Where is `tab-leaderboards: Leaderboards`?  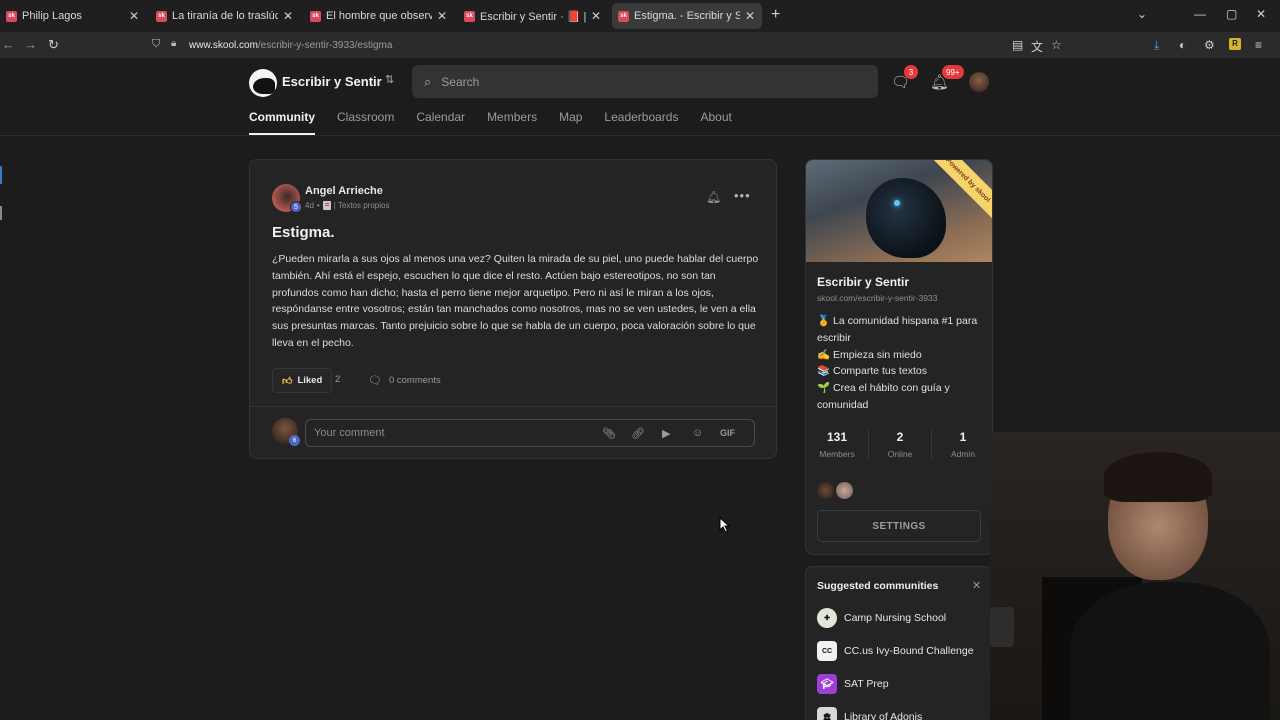
tab-leaderboards: Leaderboards is located at coordinates (641, 122).